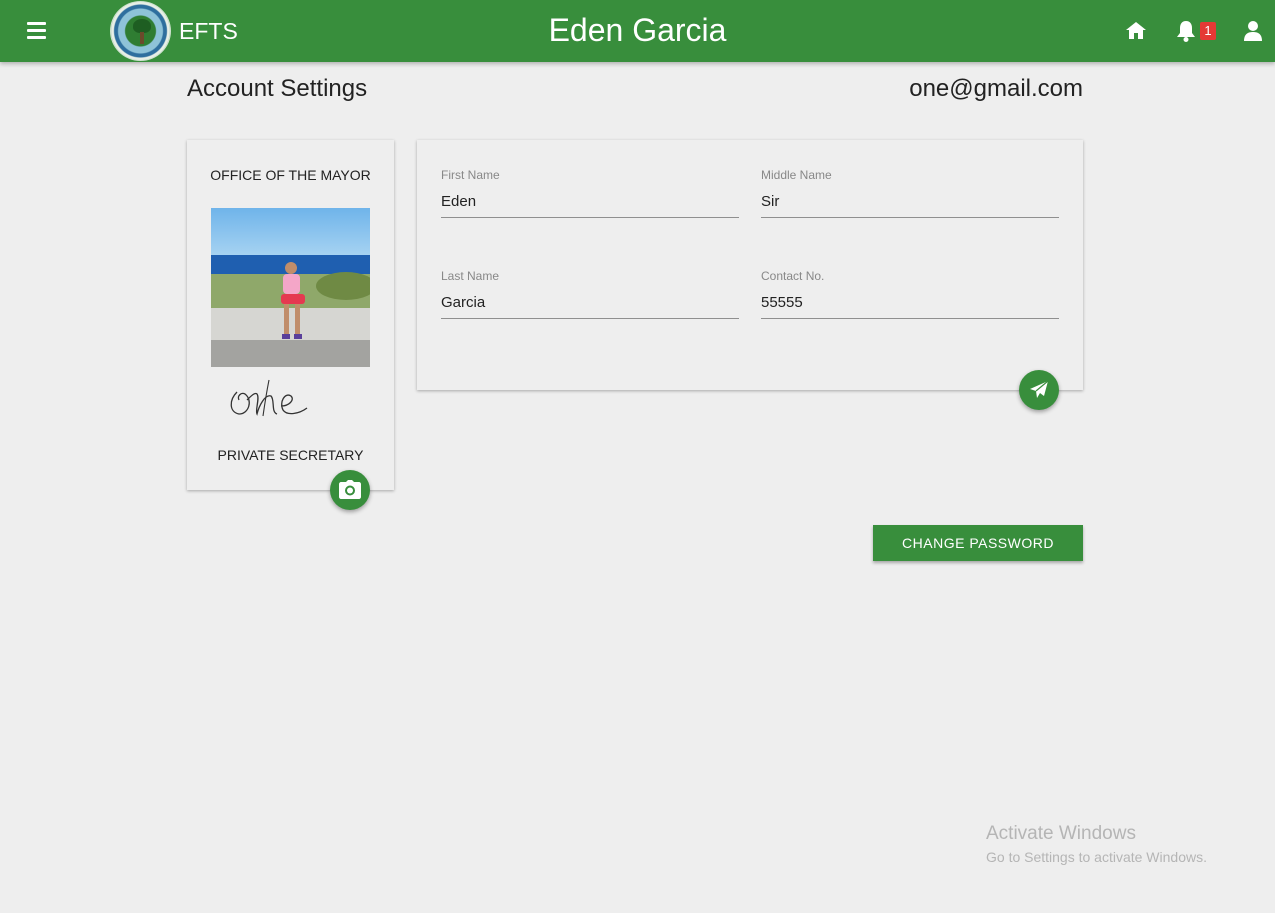  What do you see at coordinates (590, 205) in the screenshot?
I see `first-name-input: Eden` at bounding box center [590, 205].